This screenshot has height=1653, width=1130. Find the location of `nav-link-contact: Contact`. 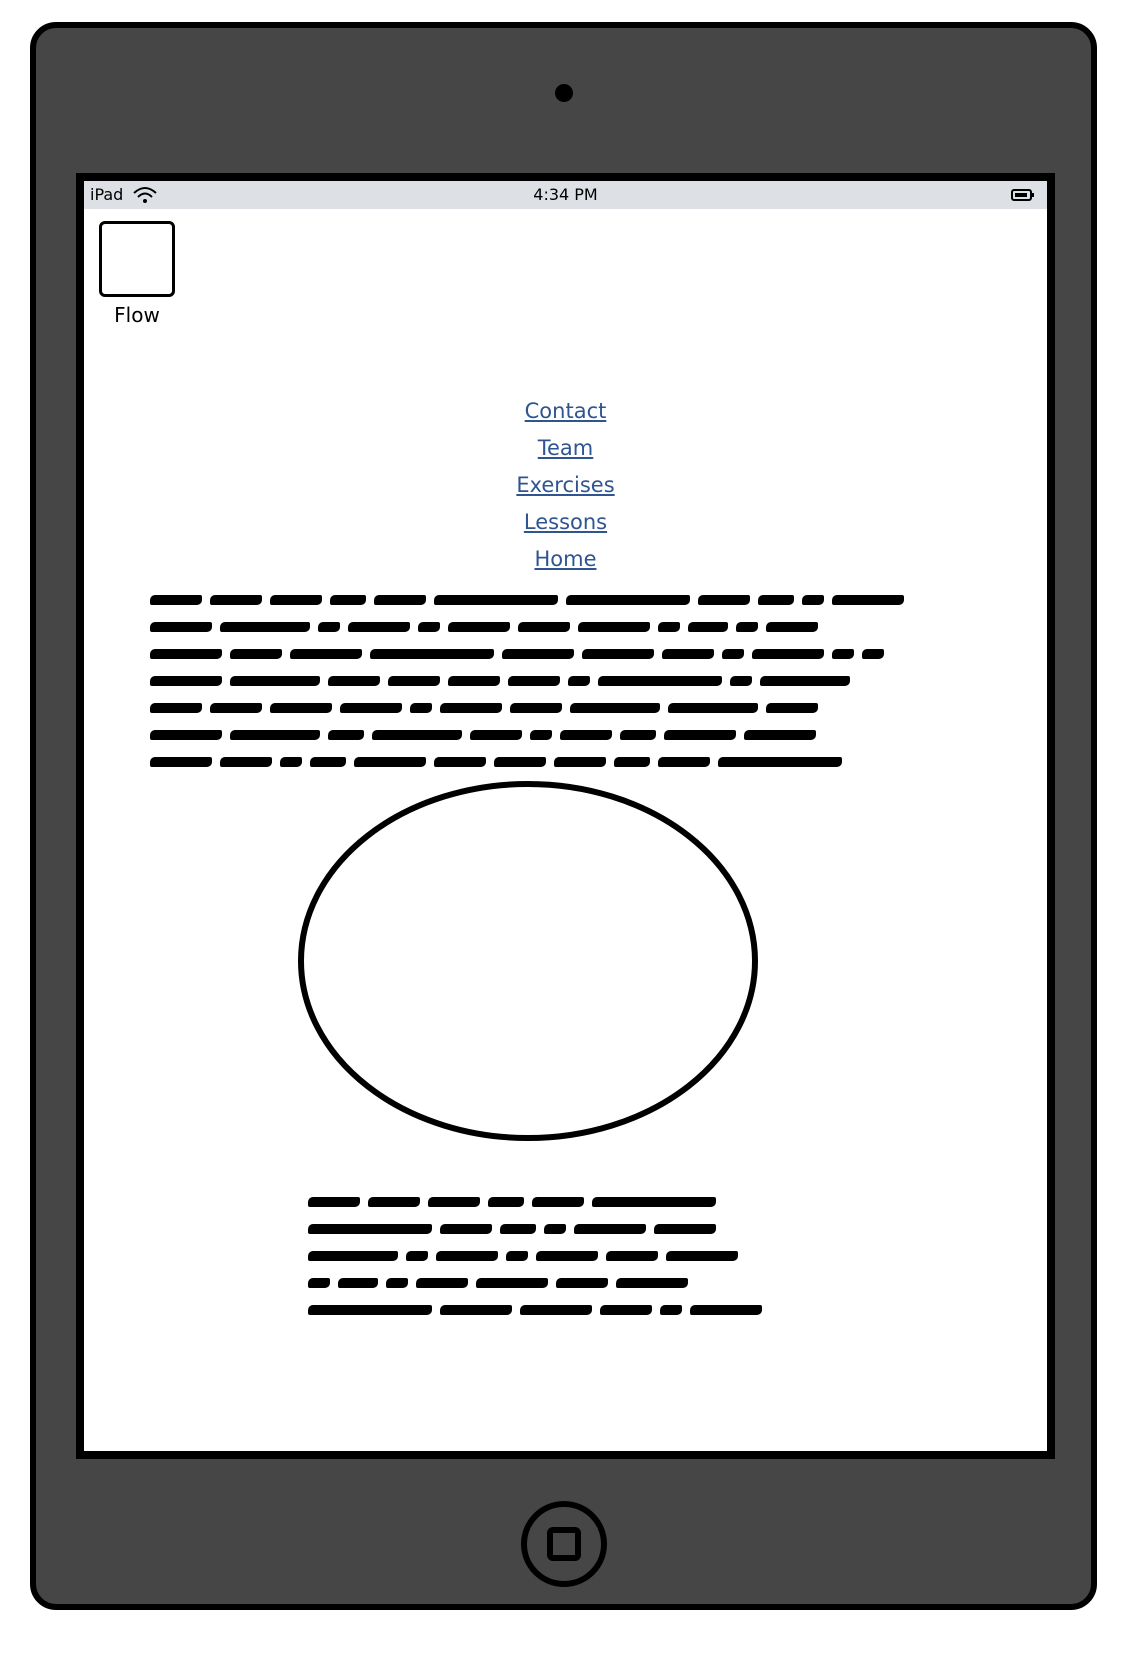

nav-link-contact: Contact is located at coordinates (565, 411).